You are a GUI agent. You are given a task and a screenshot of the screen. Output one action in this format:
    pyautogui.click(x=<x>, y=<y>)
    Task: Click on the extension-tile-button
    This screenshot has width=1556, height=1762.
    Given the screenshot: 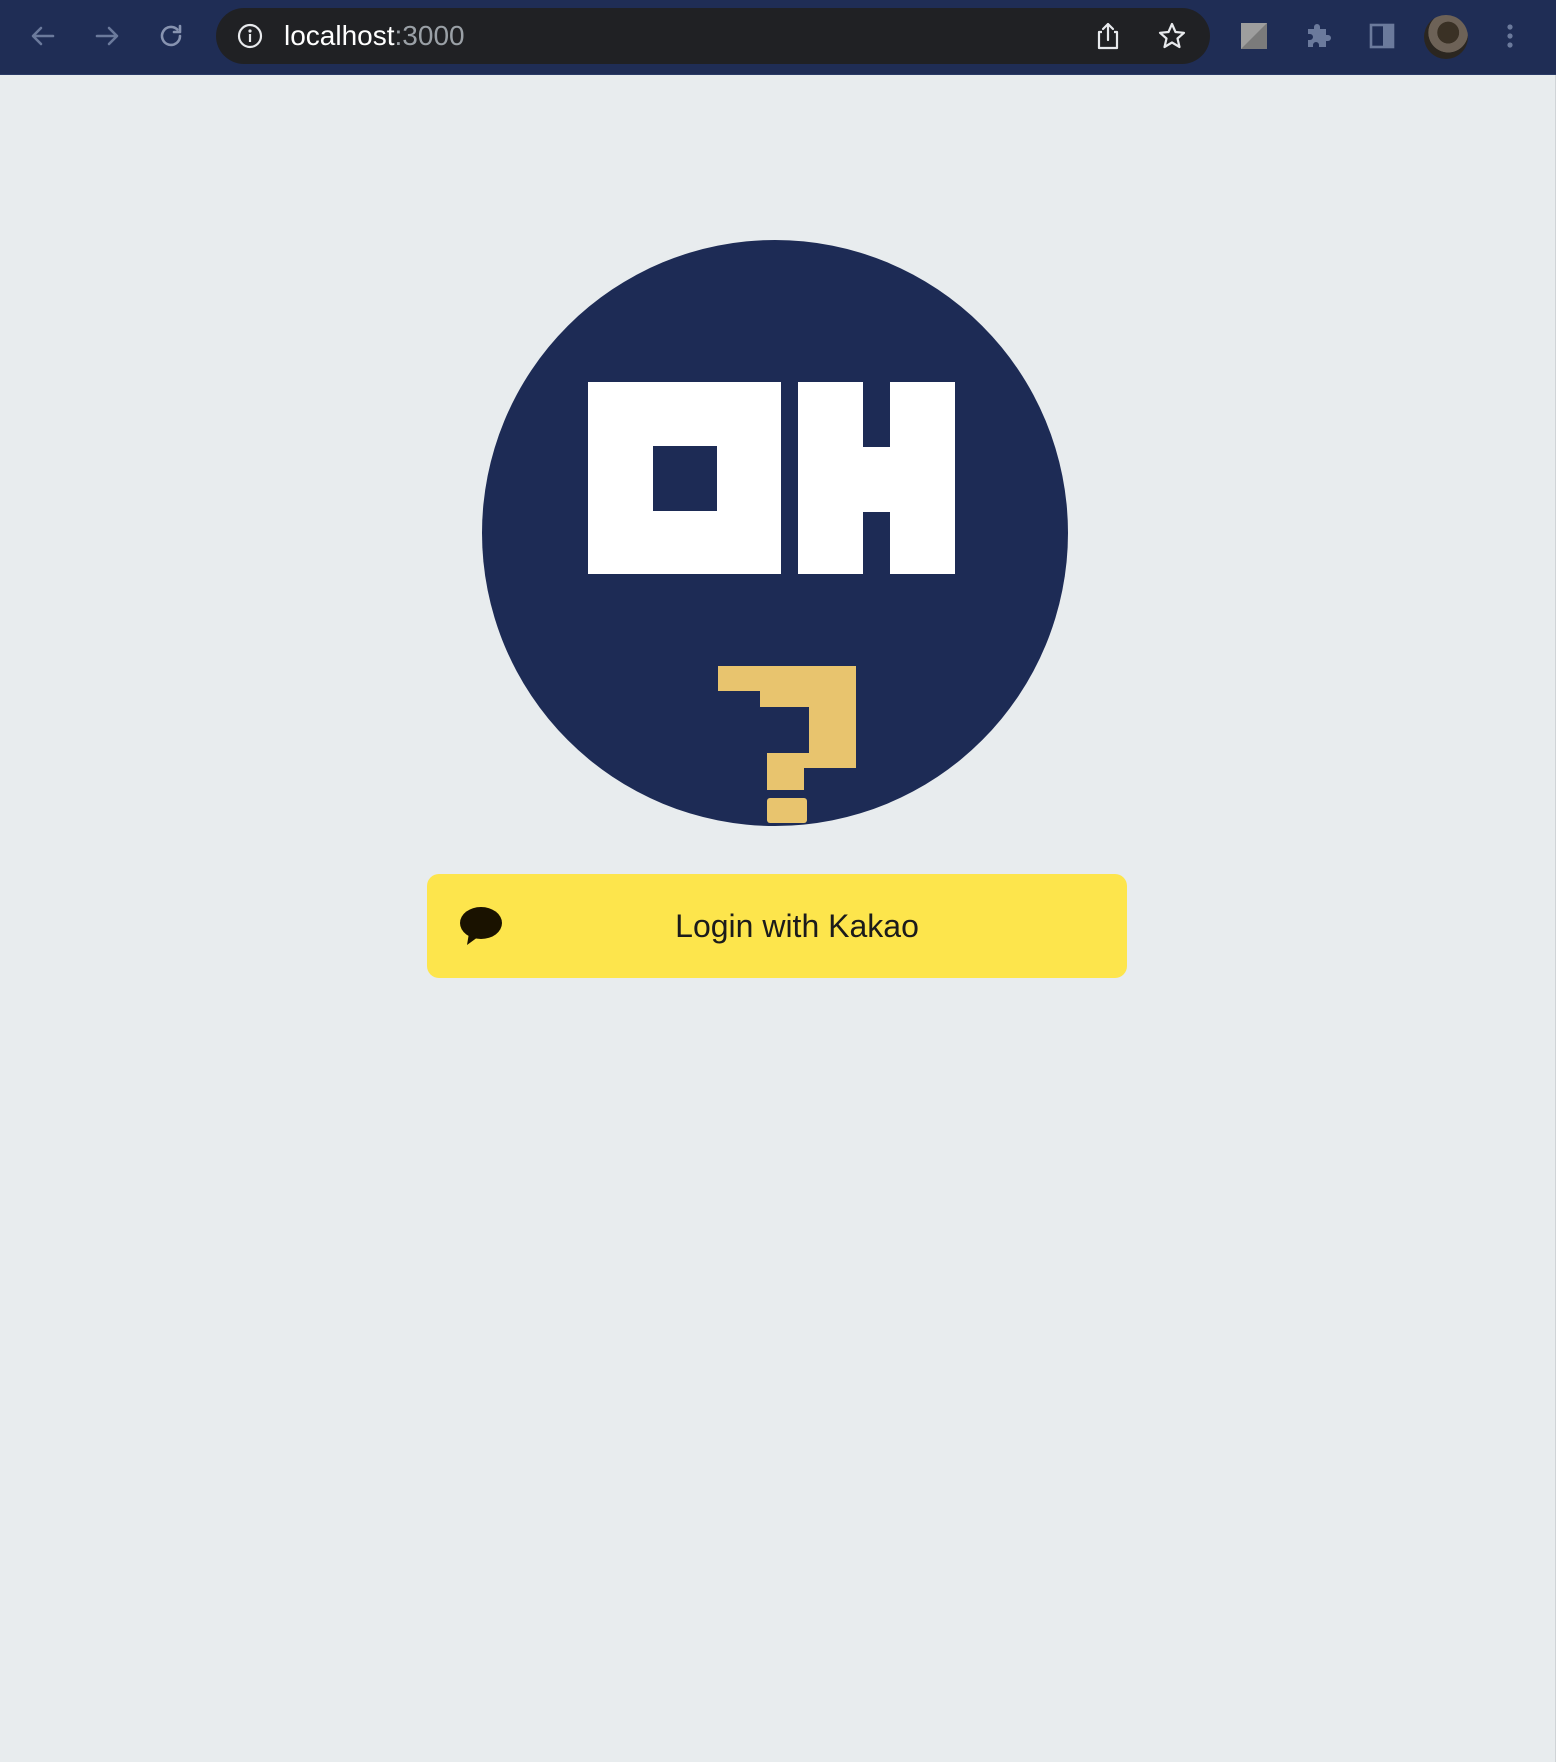 What is the action you would take?
    pyautogui.click(x=1254, y=36)
    